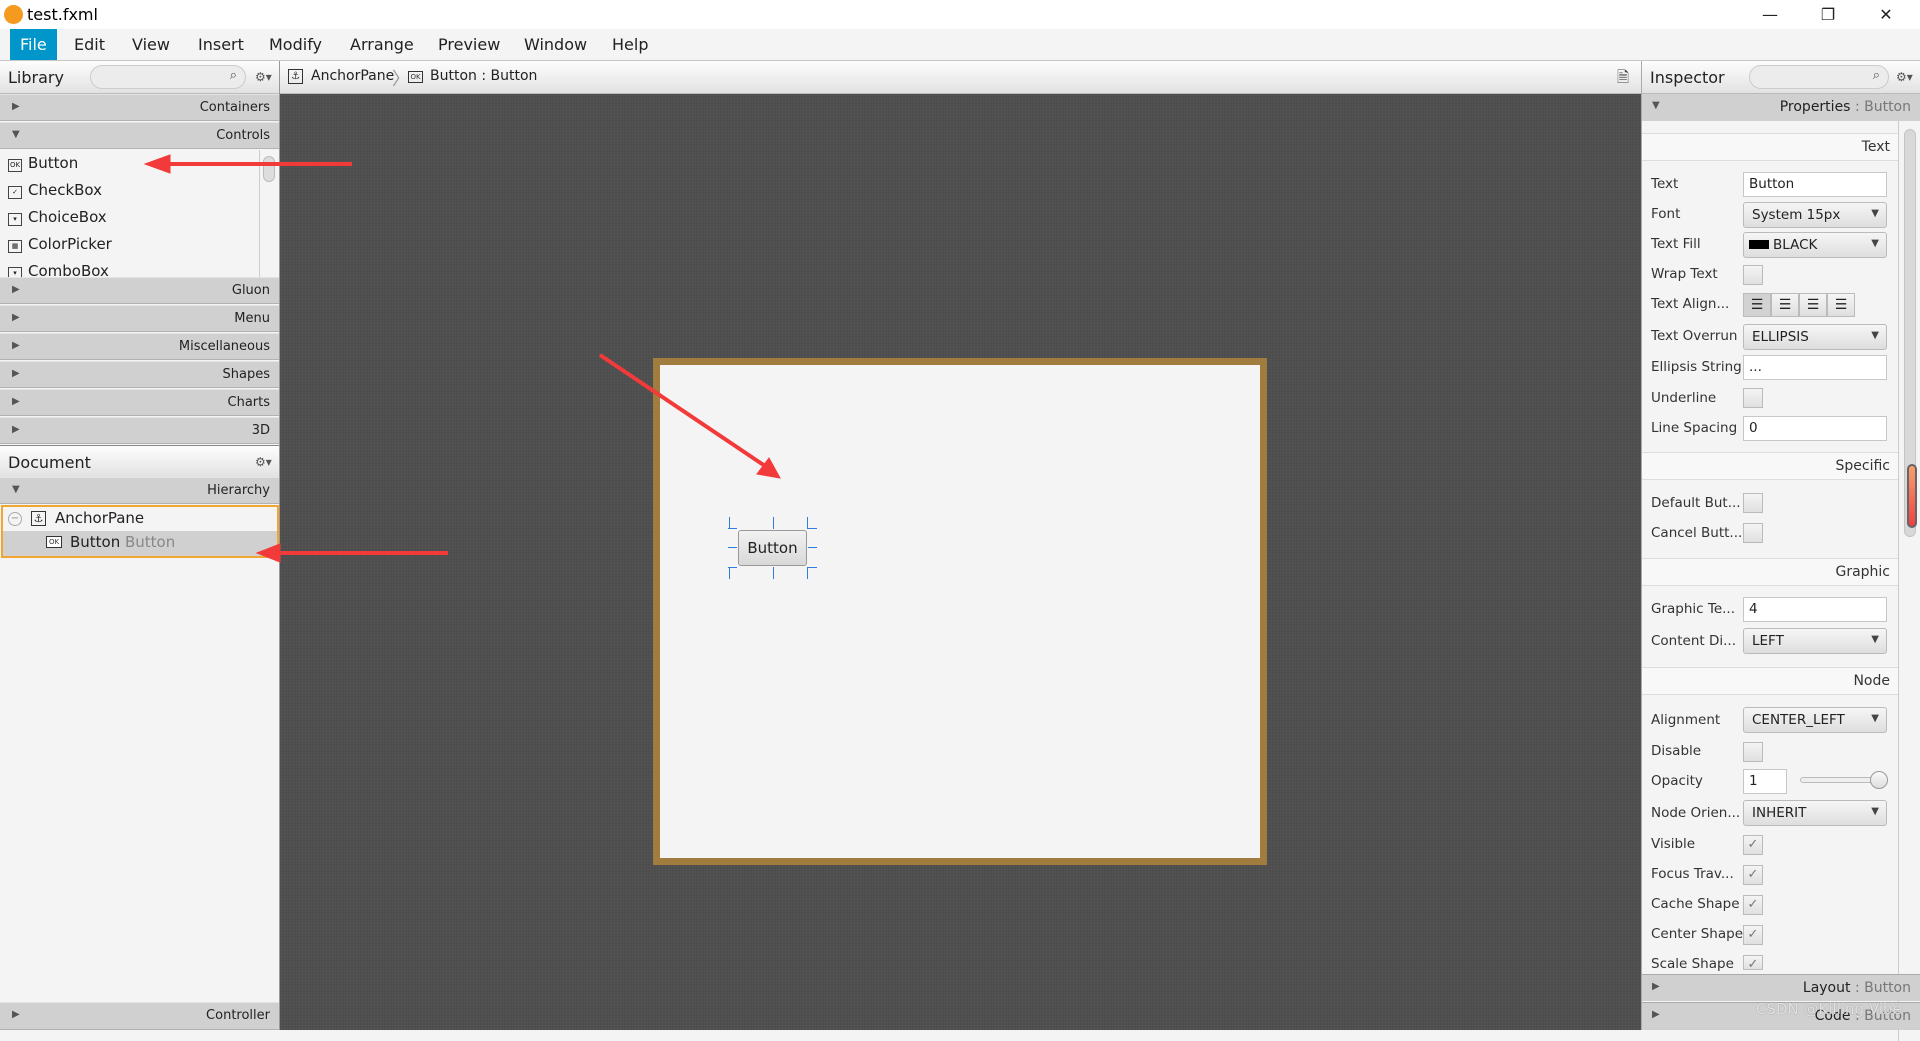 Image resolution: width=1920 pixels, height=1041 pixels. Describe the element at coordinates (462, 358) in the screenshot. I see `annotation-arrows` at that location.